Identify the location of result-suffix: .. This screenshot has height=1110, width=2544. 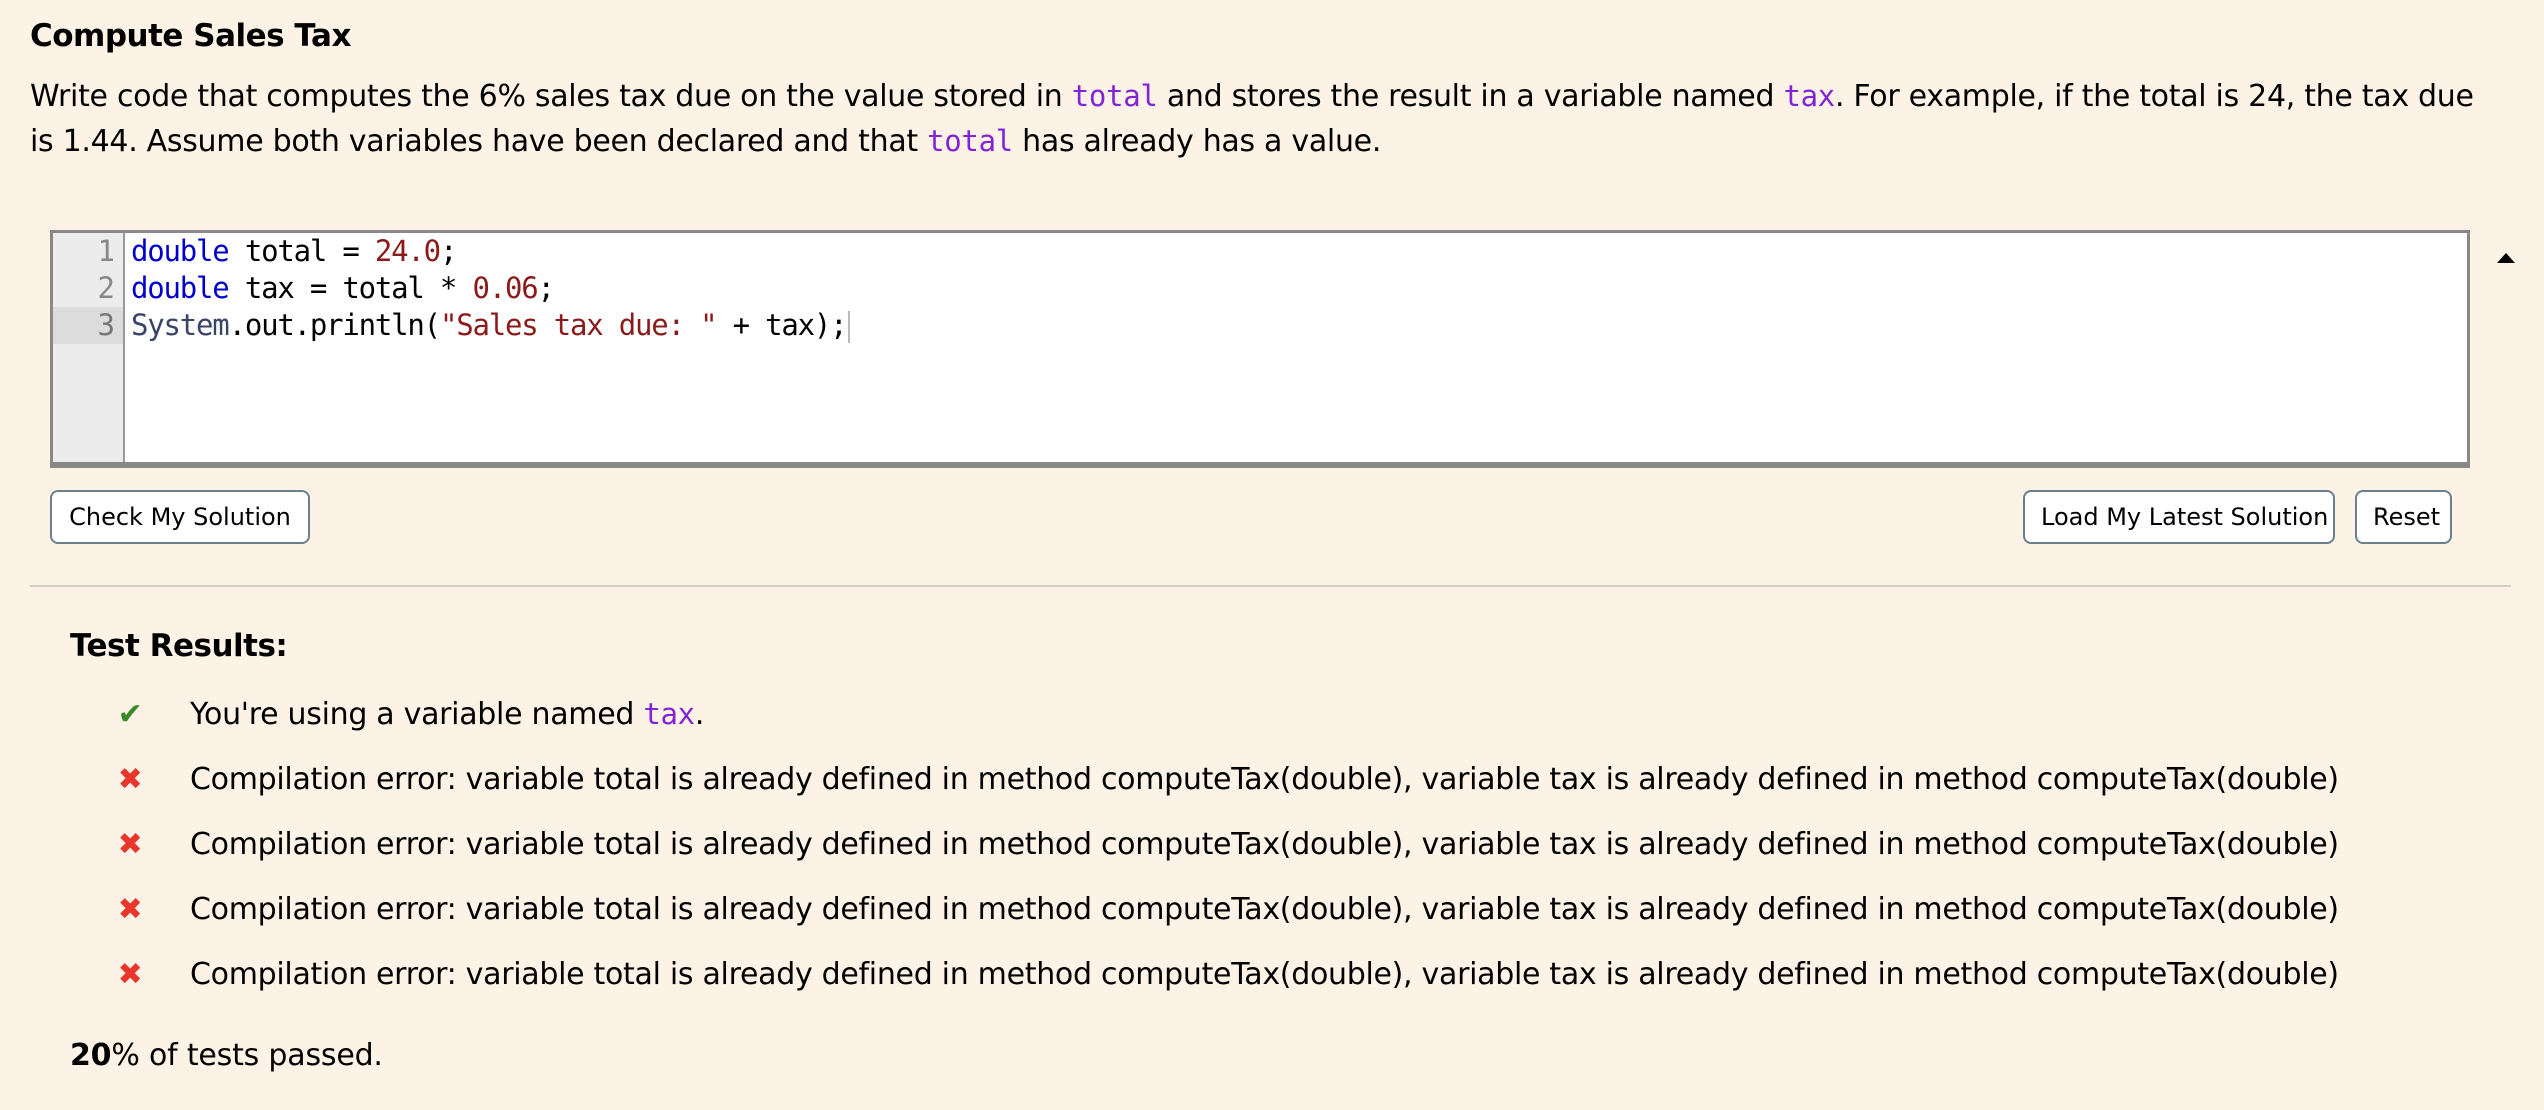
(699, 714).